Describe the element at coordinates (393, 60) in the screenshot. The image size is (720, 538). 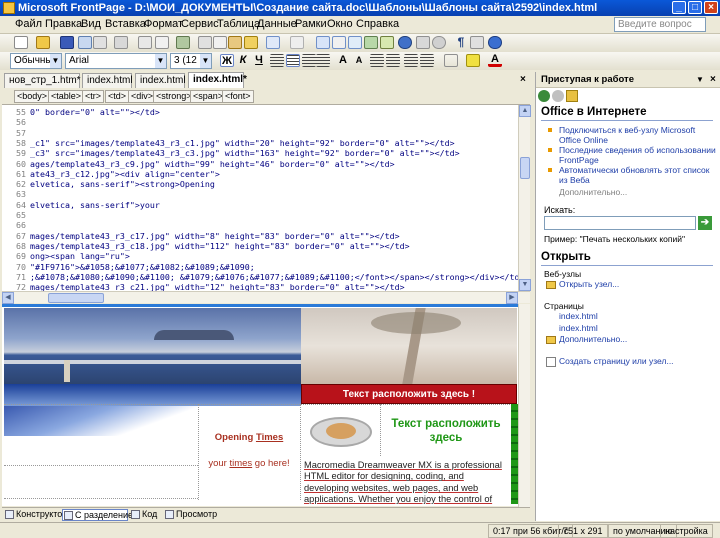
I see `bullets-icon` at that location.